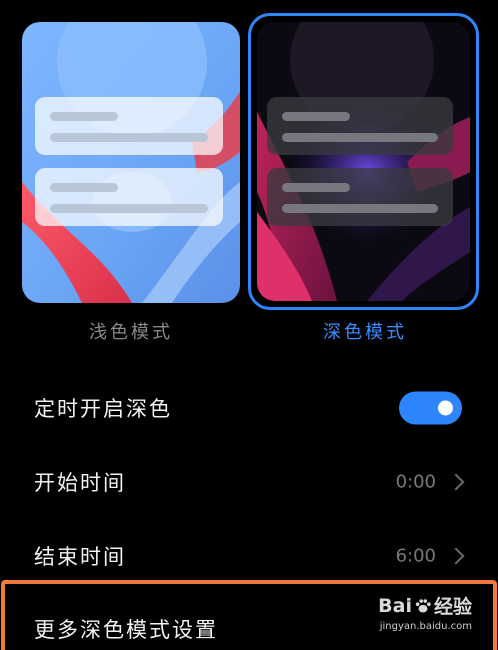 This screenshot has width=498, height=650. I want to click on start-time-value: 0:00, so click(415, 482).